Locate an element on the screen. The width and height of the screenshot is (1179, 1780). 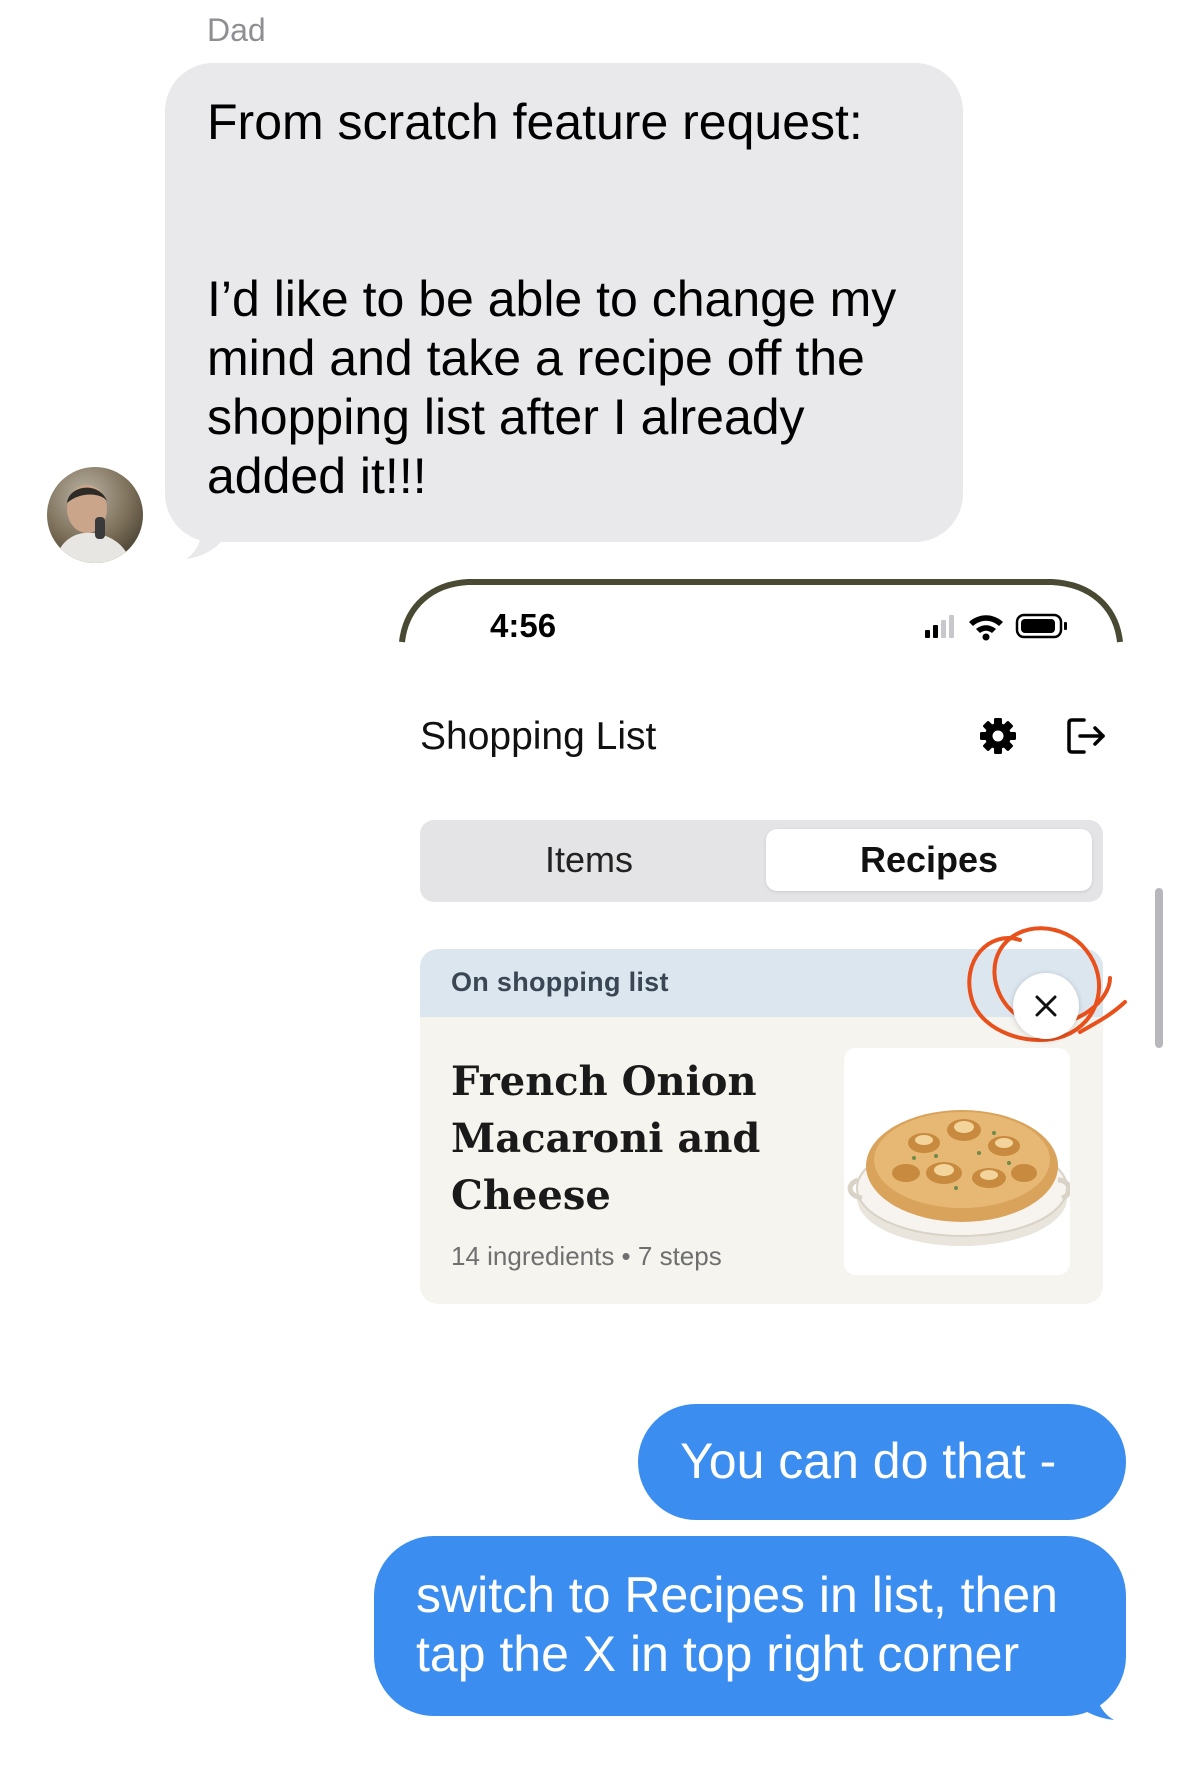
status-icons is located at coordinates (996, 627).